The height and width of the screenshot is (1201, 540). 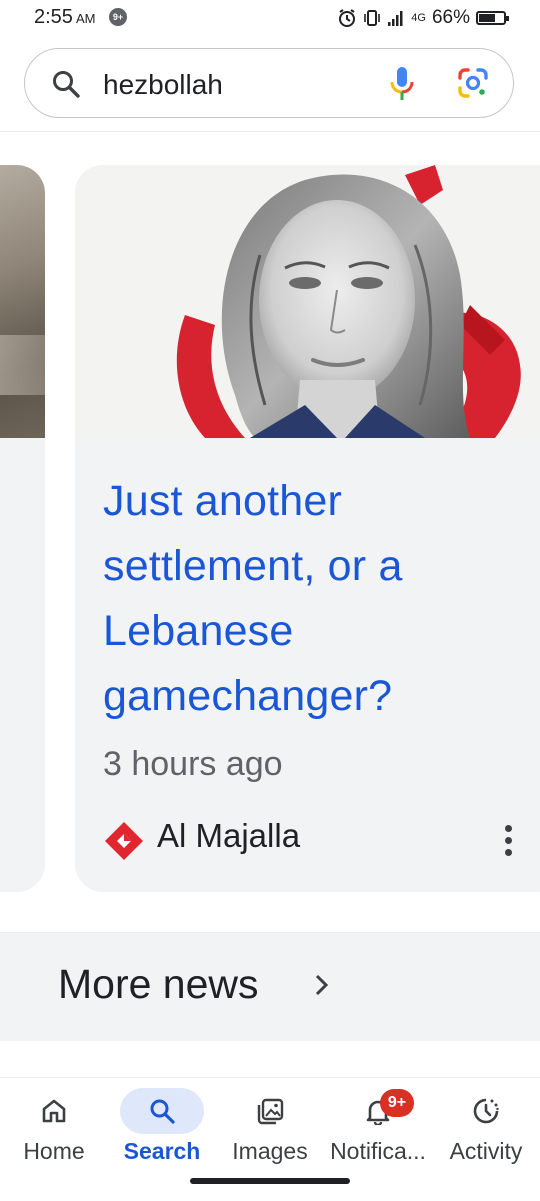 What do you see at coordinates (508, 843) in the screenshot?
I see `more-options-icon` at bounding box center [508, 843].